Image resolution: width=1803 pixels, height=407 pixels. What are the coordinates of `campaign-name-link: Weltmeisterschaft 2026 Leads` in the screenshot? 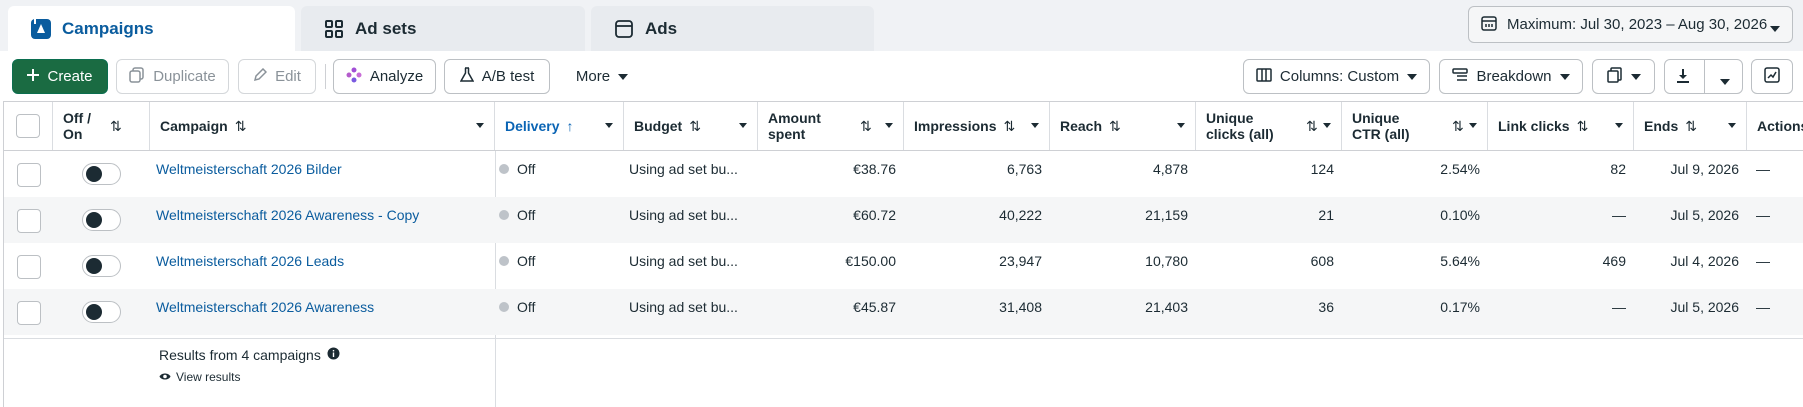 It's located at (323, 266).